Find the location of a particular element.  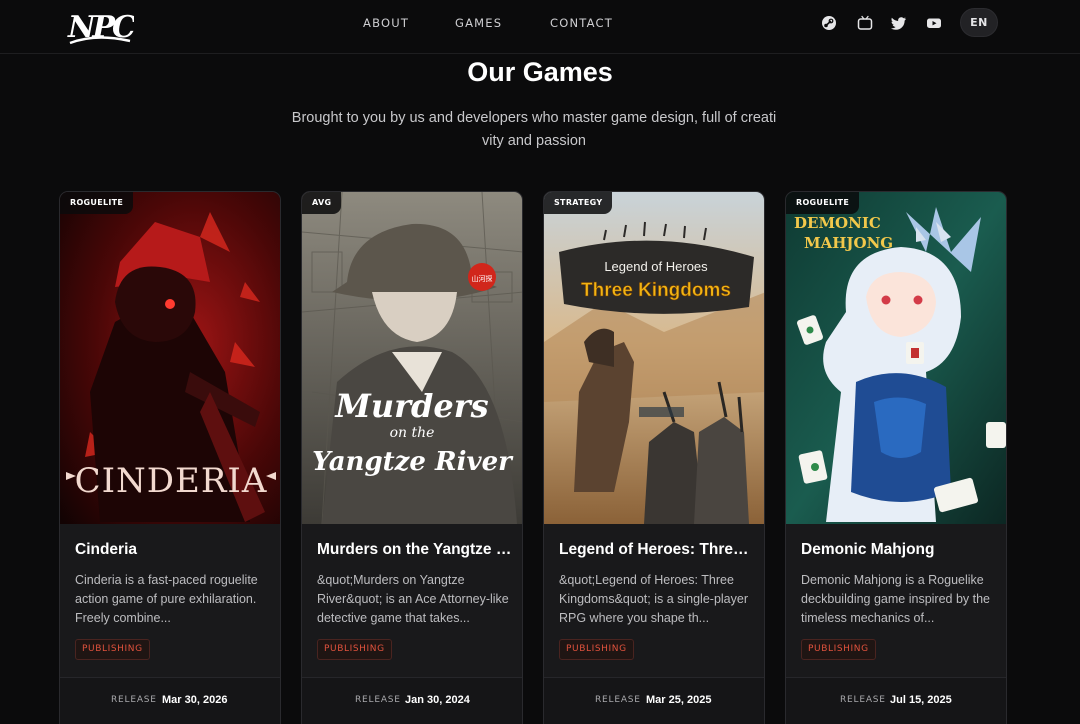

release-date: Jan 30, 2024 is located at coordinates (437, 700).